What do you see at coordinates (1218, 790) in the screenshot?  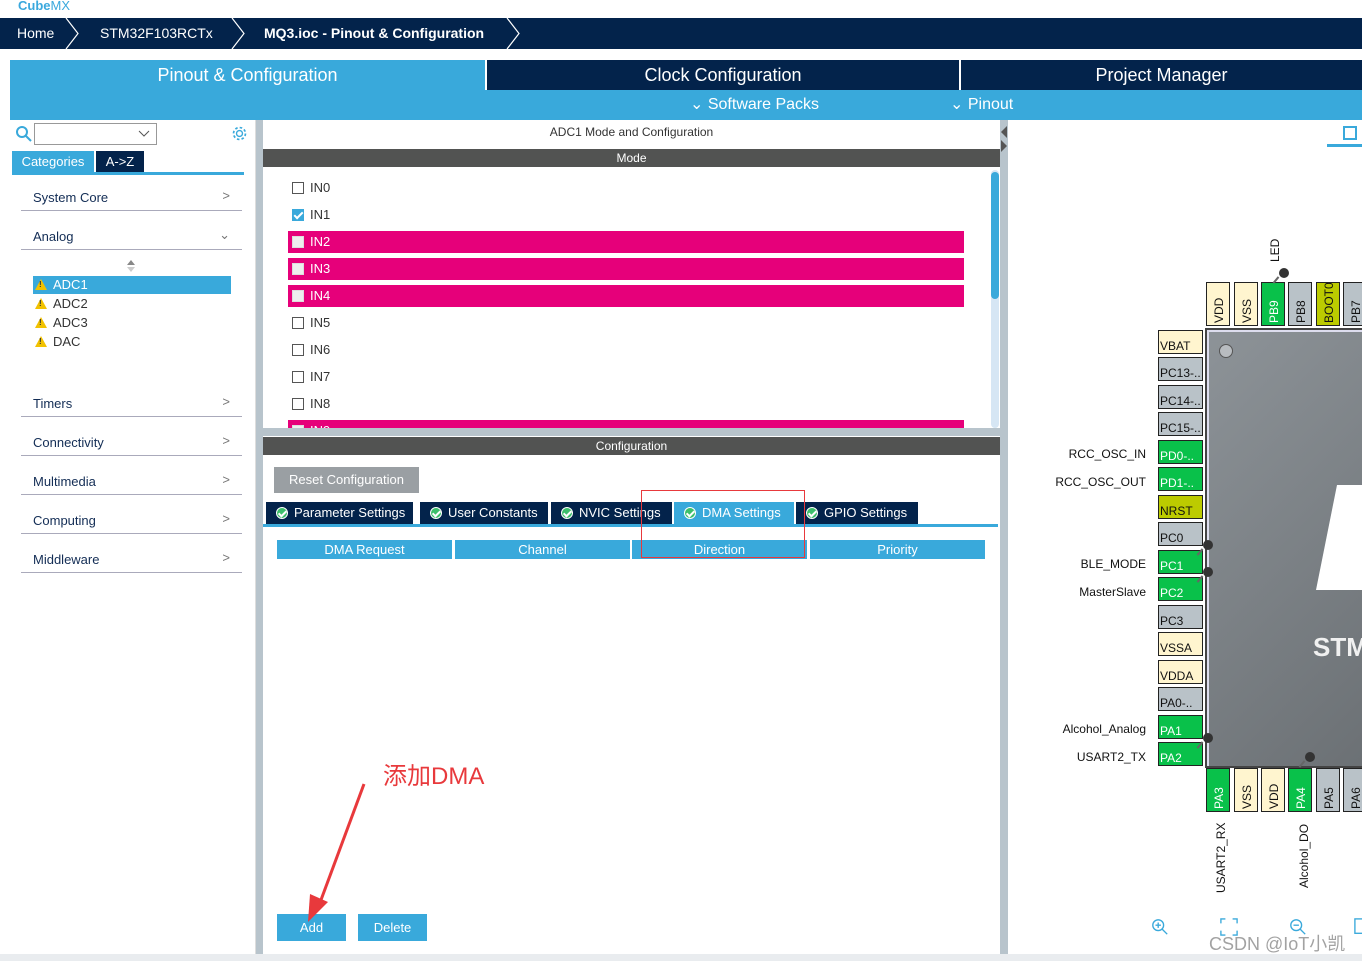 I see `pin-pa3: PA3` at bounding box center [1218, 790].